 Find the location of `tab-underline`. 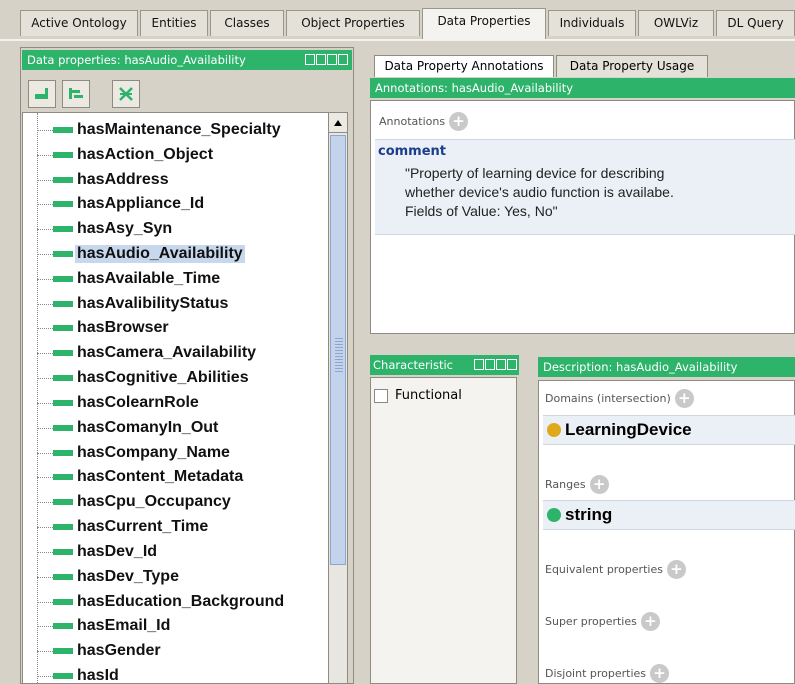

tab-underline is located at coordinates (397, 40).